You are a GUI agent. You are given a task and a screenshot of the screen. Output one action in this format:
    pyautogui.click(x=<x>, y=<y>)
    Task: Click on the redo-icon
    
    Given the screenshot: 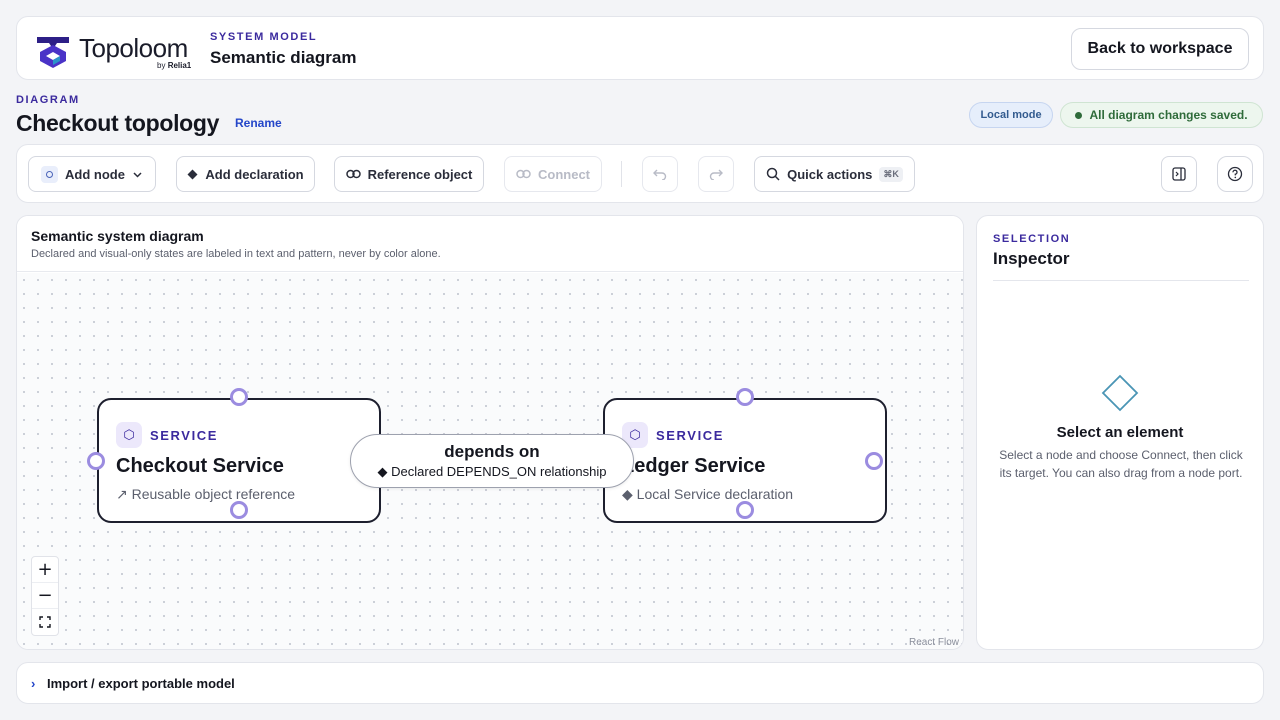 What is the action you would take?
    pyautogui.click(x=716, y=174)
    